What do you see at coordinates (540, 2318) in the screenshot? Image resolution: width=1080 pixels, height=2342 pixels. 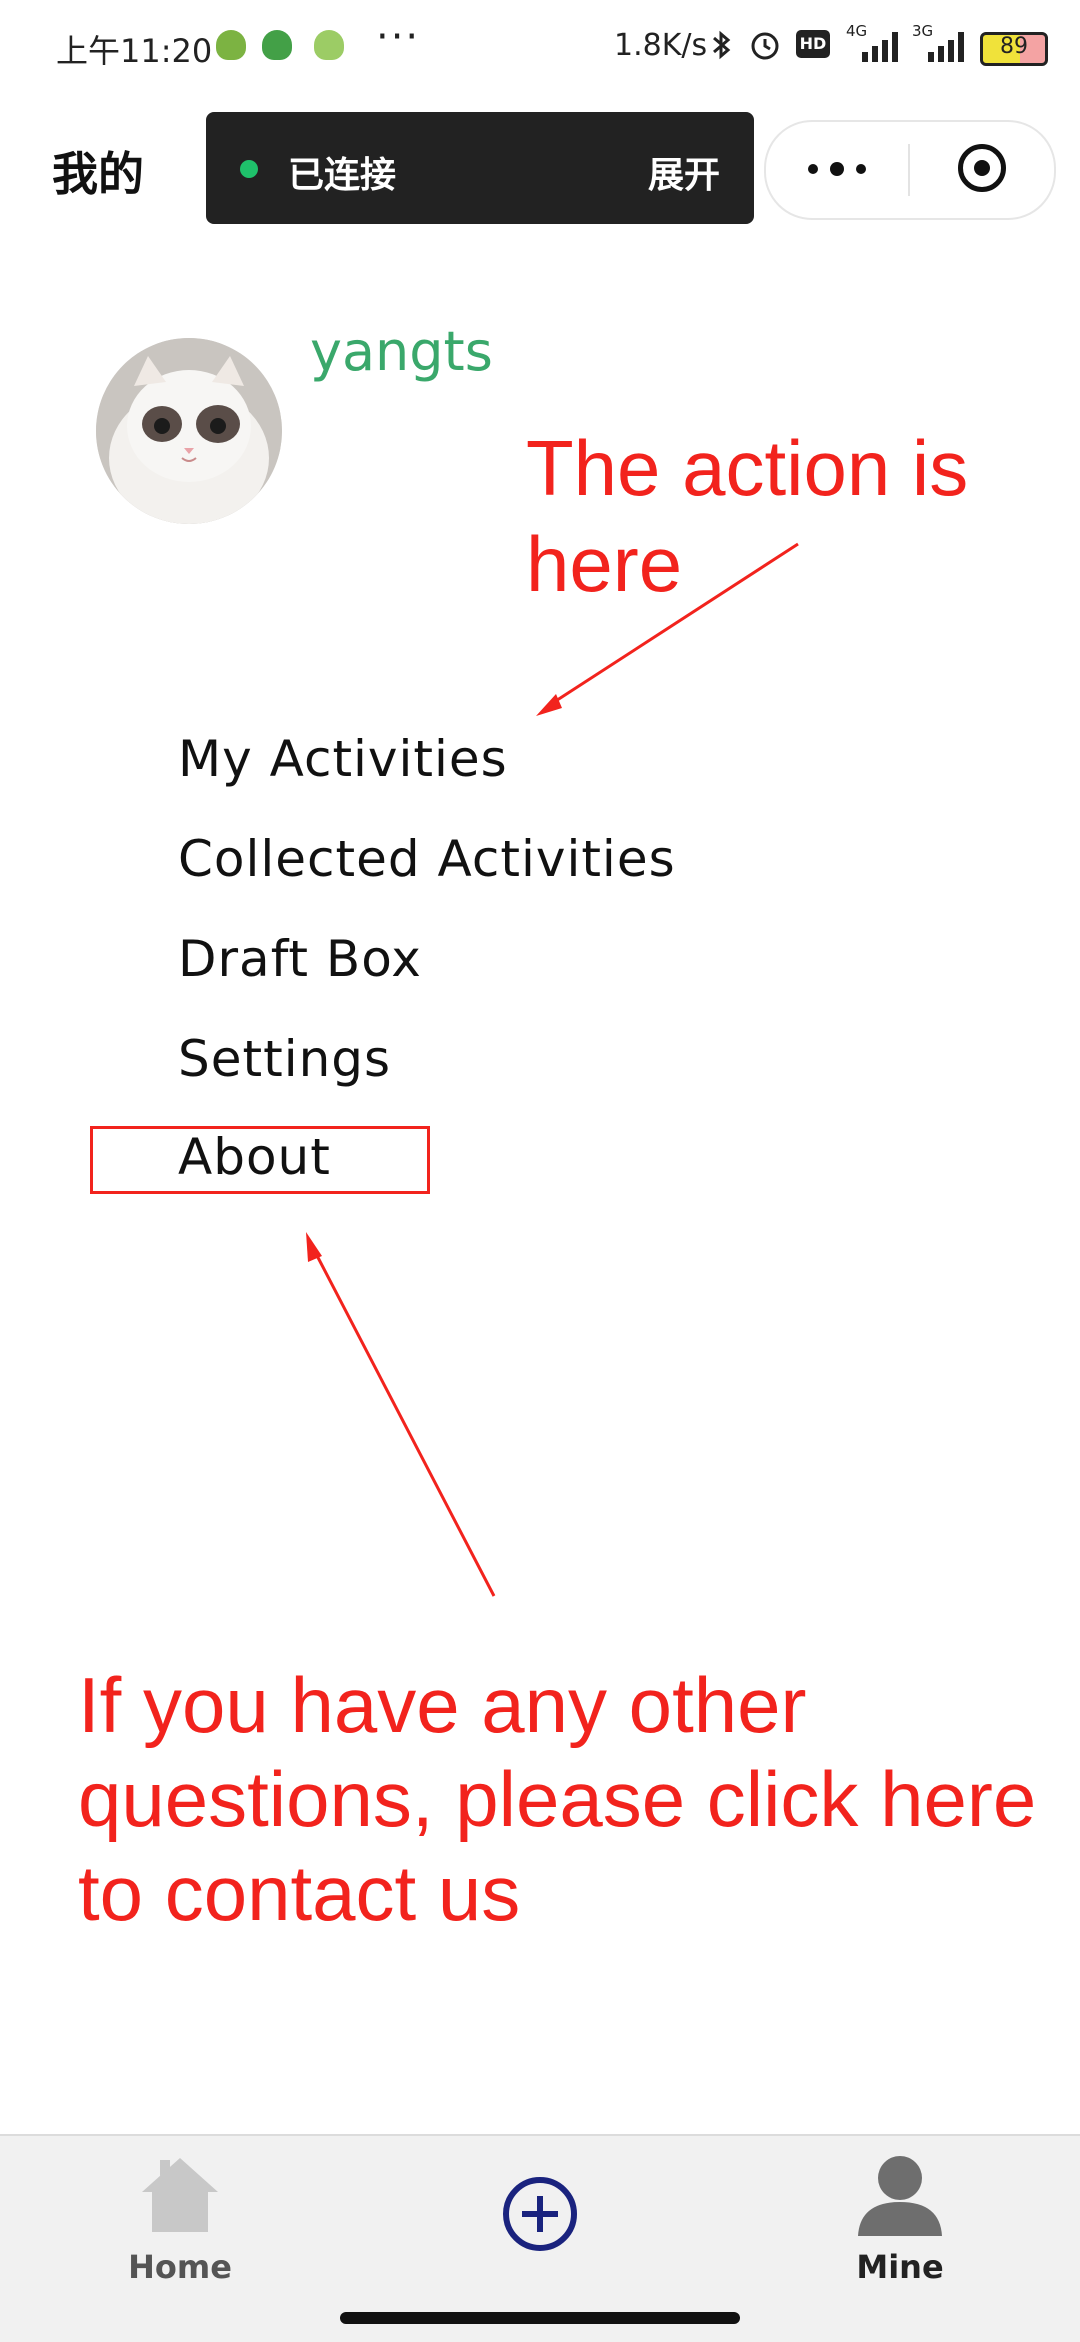 I see `gesture-home-bar` at bounding box center [540, 2318].